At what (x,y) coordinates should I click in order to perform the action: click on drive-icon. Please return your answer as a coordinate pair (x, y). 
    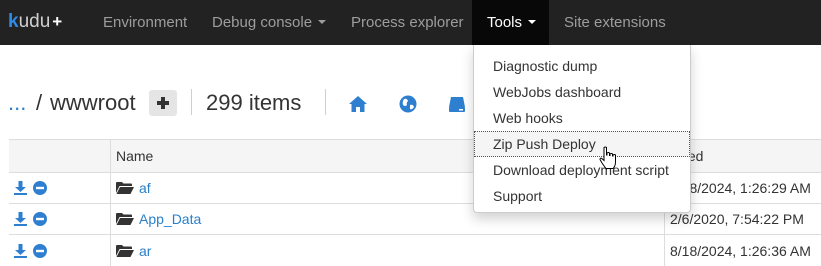
    Looking at the image, I should click on (457, 104).